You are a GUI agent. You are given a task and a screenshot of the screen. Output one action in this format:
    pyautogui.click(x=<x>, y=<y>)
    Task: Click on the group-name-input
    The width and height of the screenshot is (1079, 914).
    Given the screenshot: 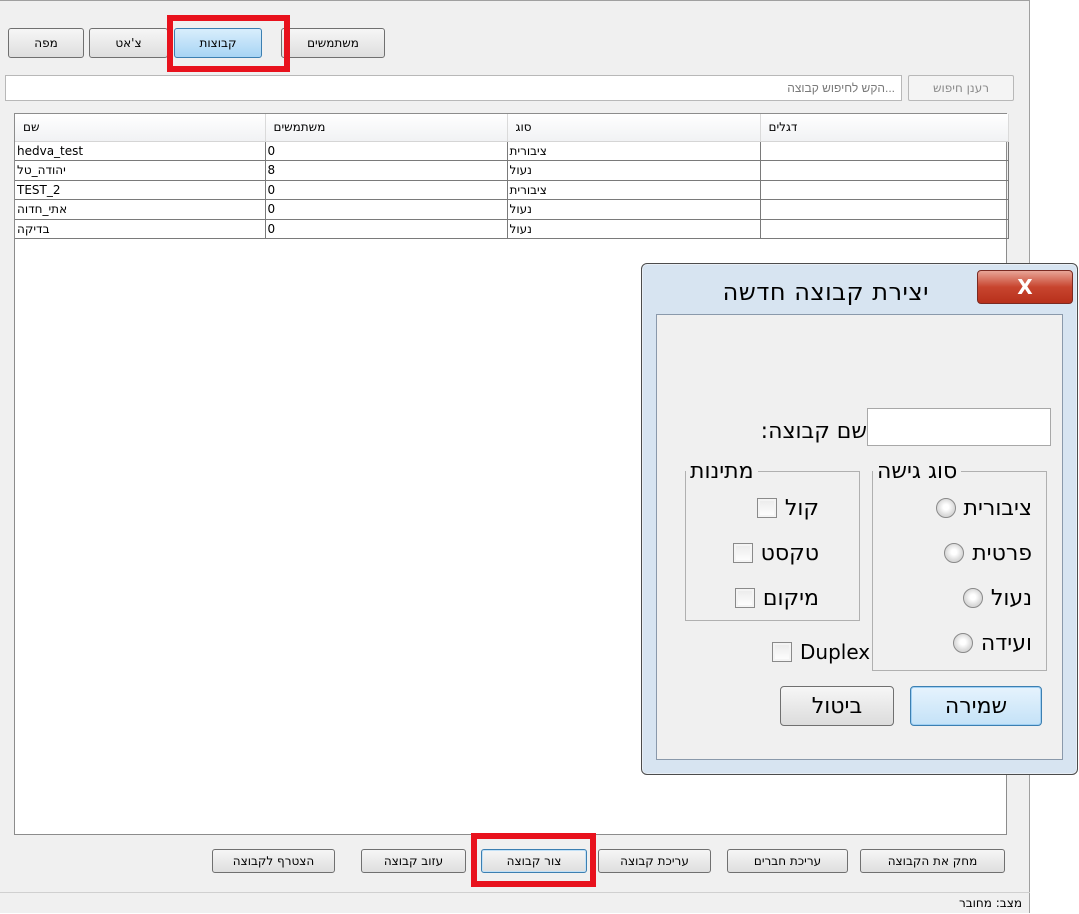 What is the action you would take?
    pyautogui.click(x=959, y=427)
    